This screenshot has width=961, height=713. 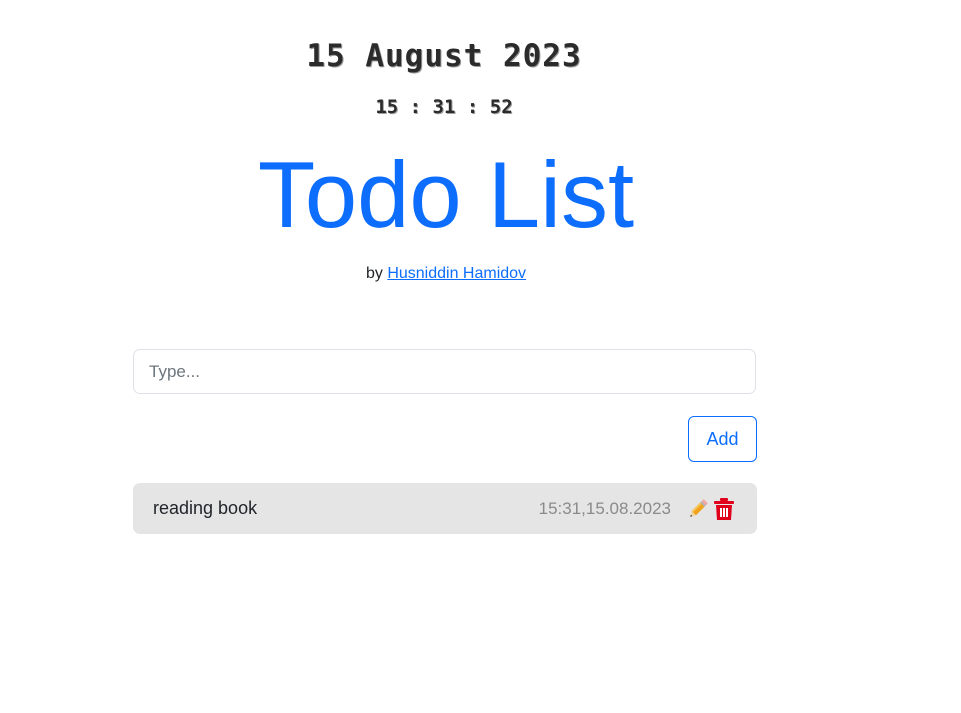 What do you see at coordinates (722, 439) in the screenshot?
I see `add-button: Add` at bounding box center [722, 439].